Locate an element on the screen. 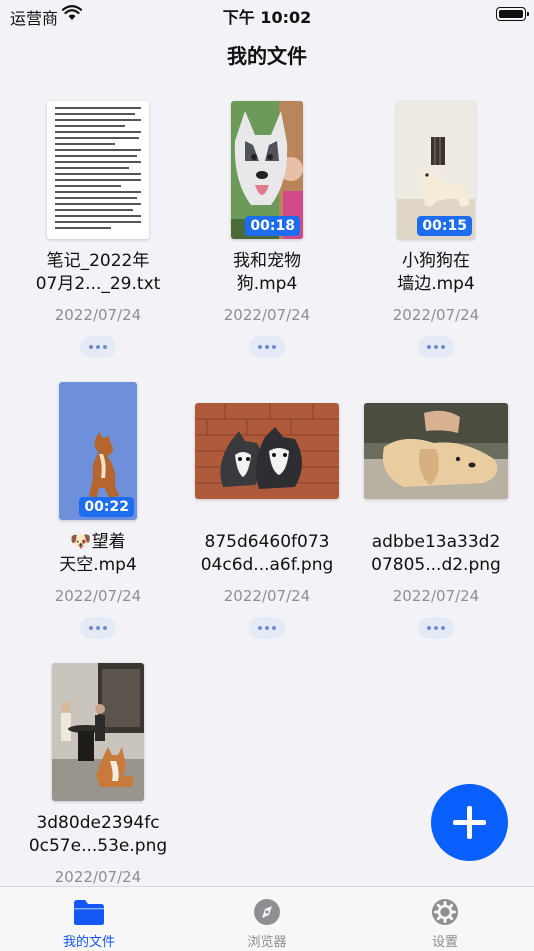 The width and height of the screenshot is (534, 951). tab-bar: 我的文件 浏览器 设置 is located at coordinates (267, 918).